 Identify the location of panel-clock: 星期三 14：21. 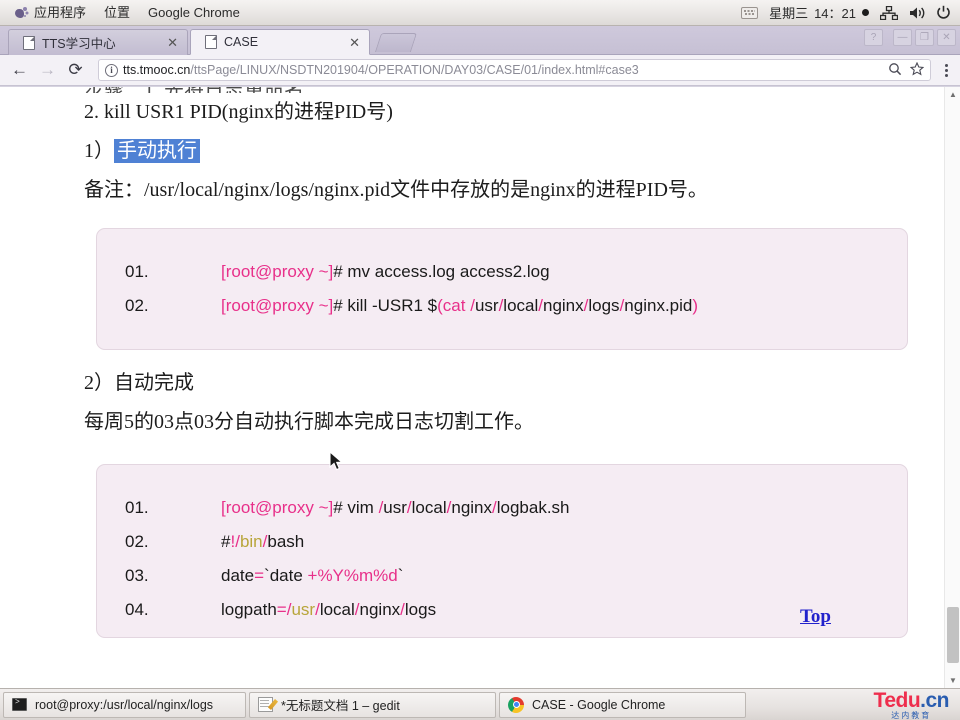
(819, 12).